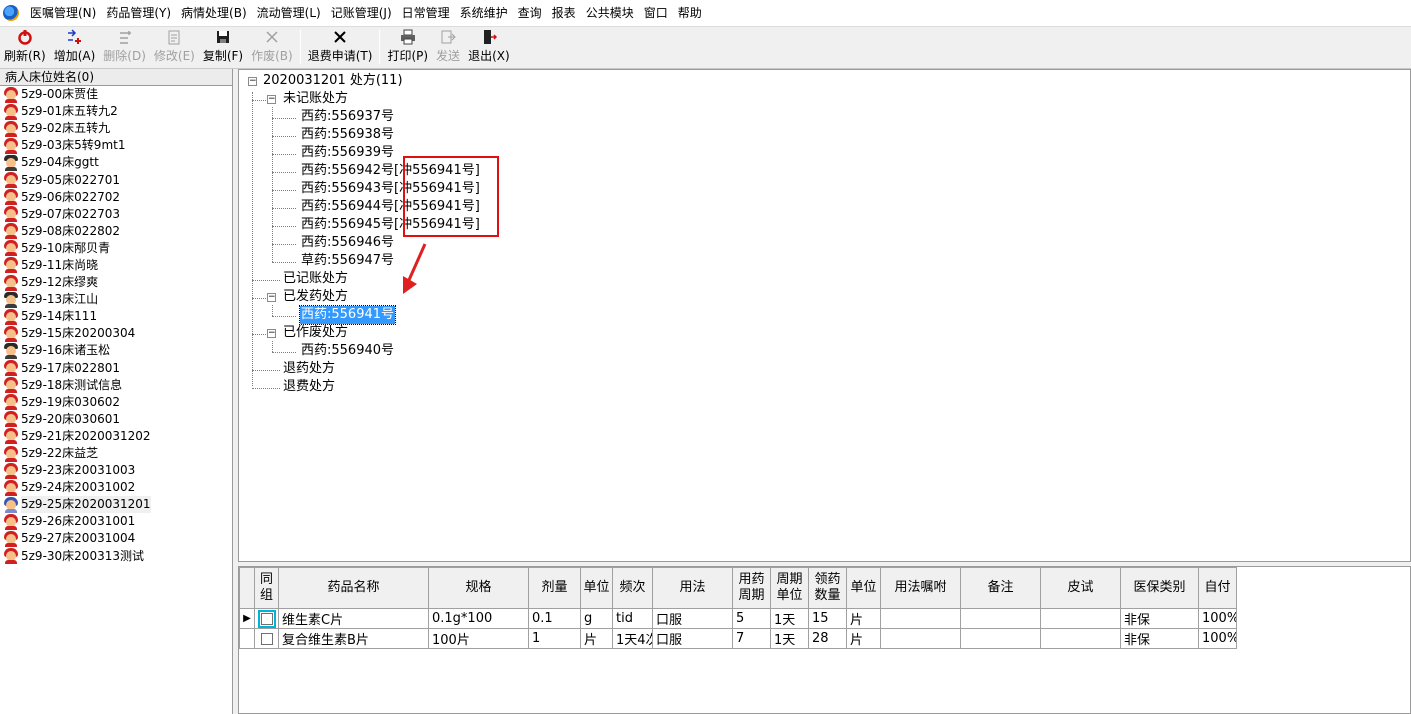 The image size is (1411, 714). Describe the element at coordinates (116, 521) in the screenshot. I see `patient-item: 5z9-26床20031001` at that location.